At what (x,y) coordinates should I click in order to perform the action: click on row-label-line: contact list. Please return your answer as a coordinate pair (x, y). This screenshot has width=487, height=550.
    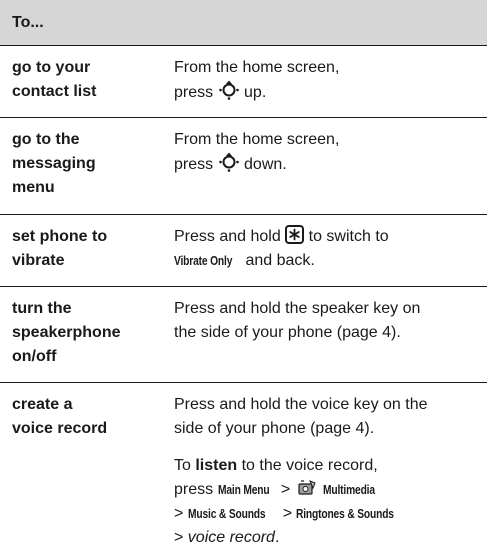
    Looking at the image, I should click on (54, 91).